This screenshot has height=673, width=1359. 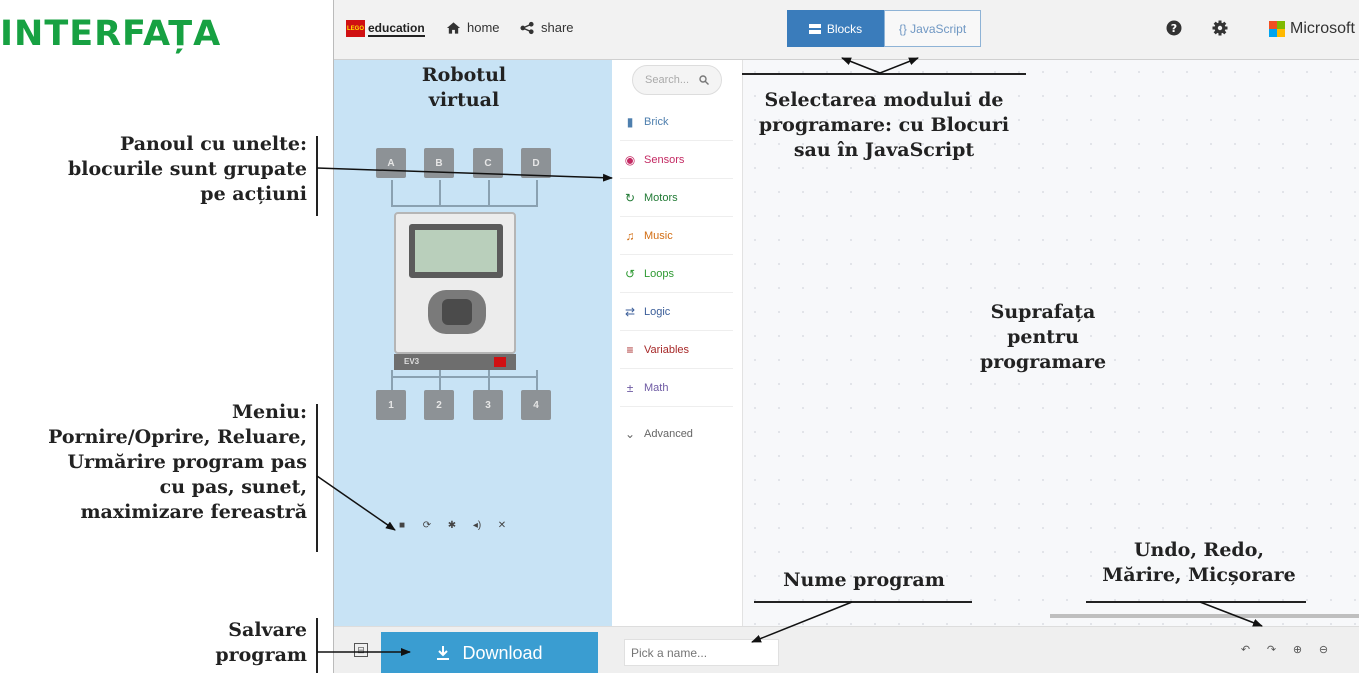 What do you see at coordinates (356, 503) in the screenshot?
I see `menu-arrow` at bounding box center [356, 503].